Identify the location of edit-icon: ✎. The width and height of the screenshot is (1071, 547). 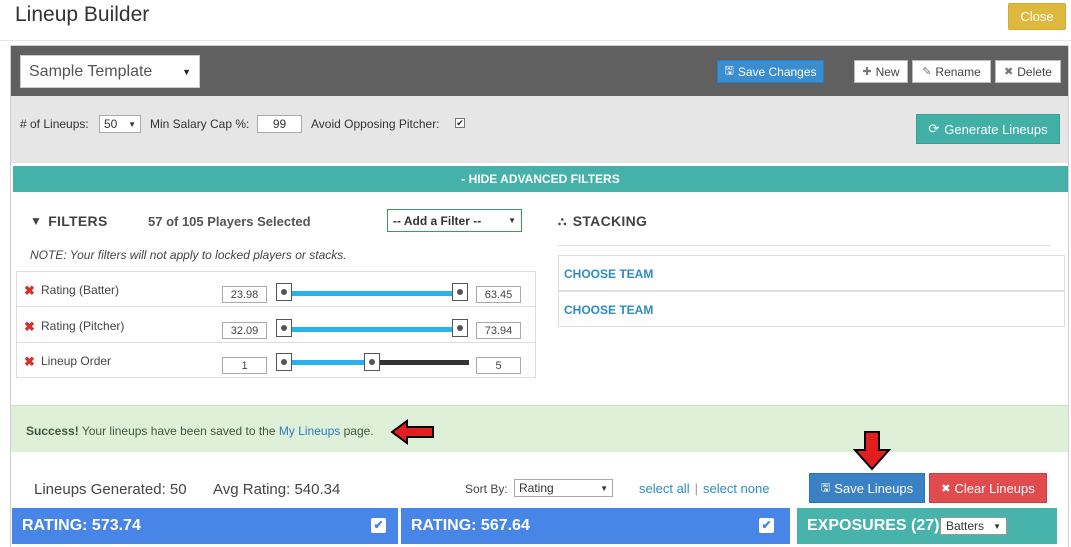
(927, 72).